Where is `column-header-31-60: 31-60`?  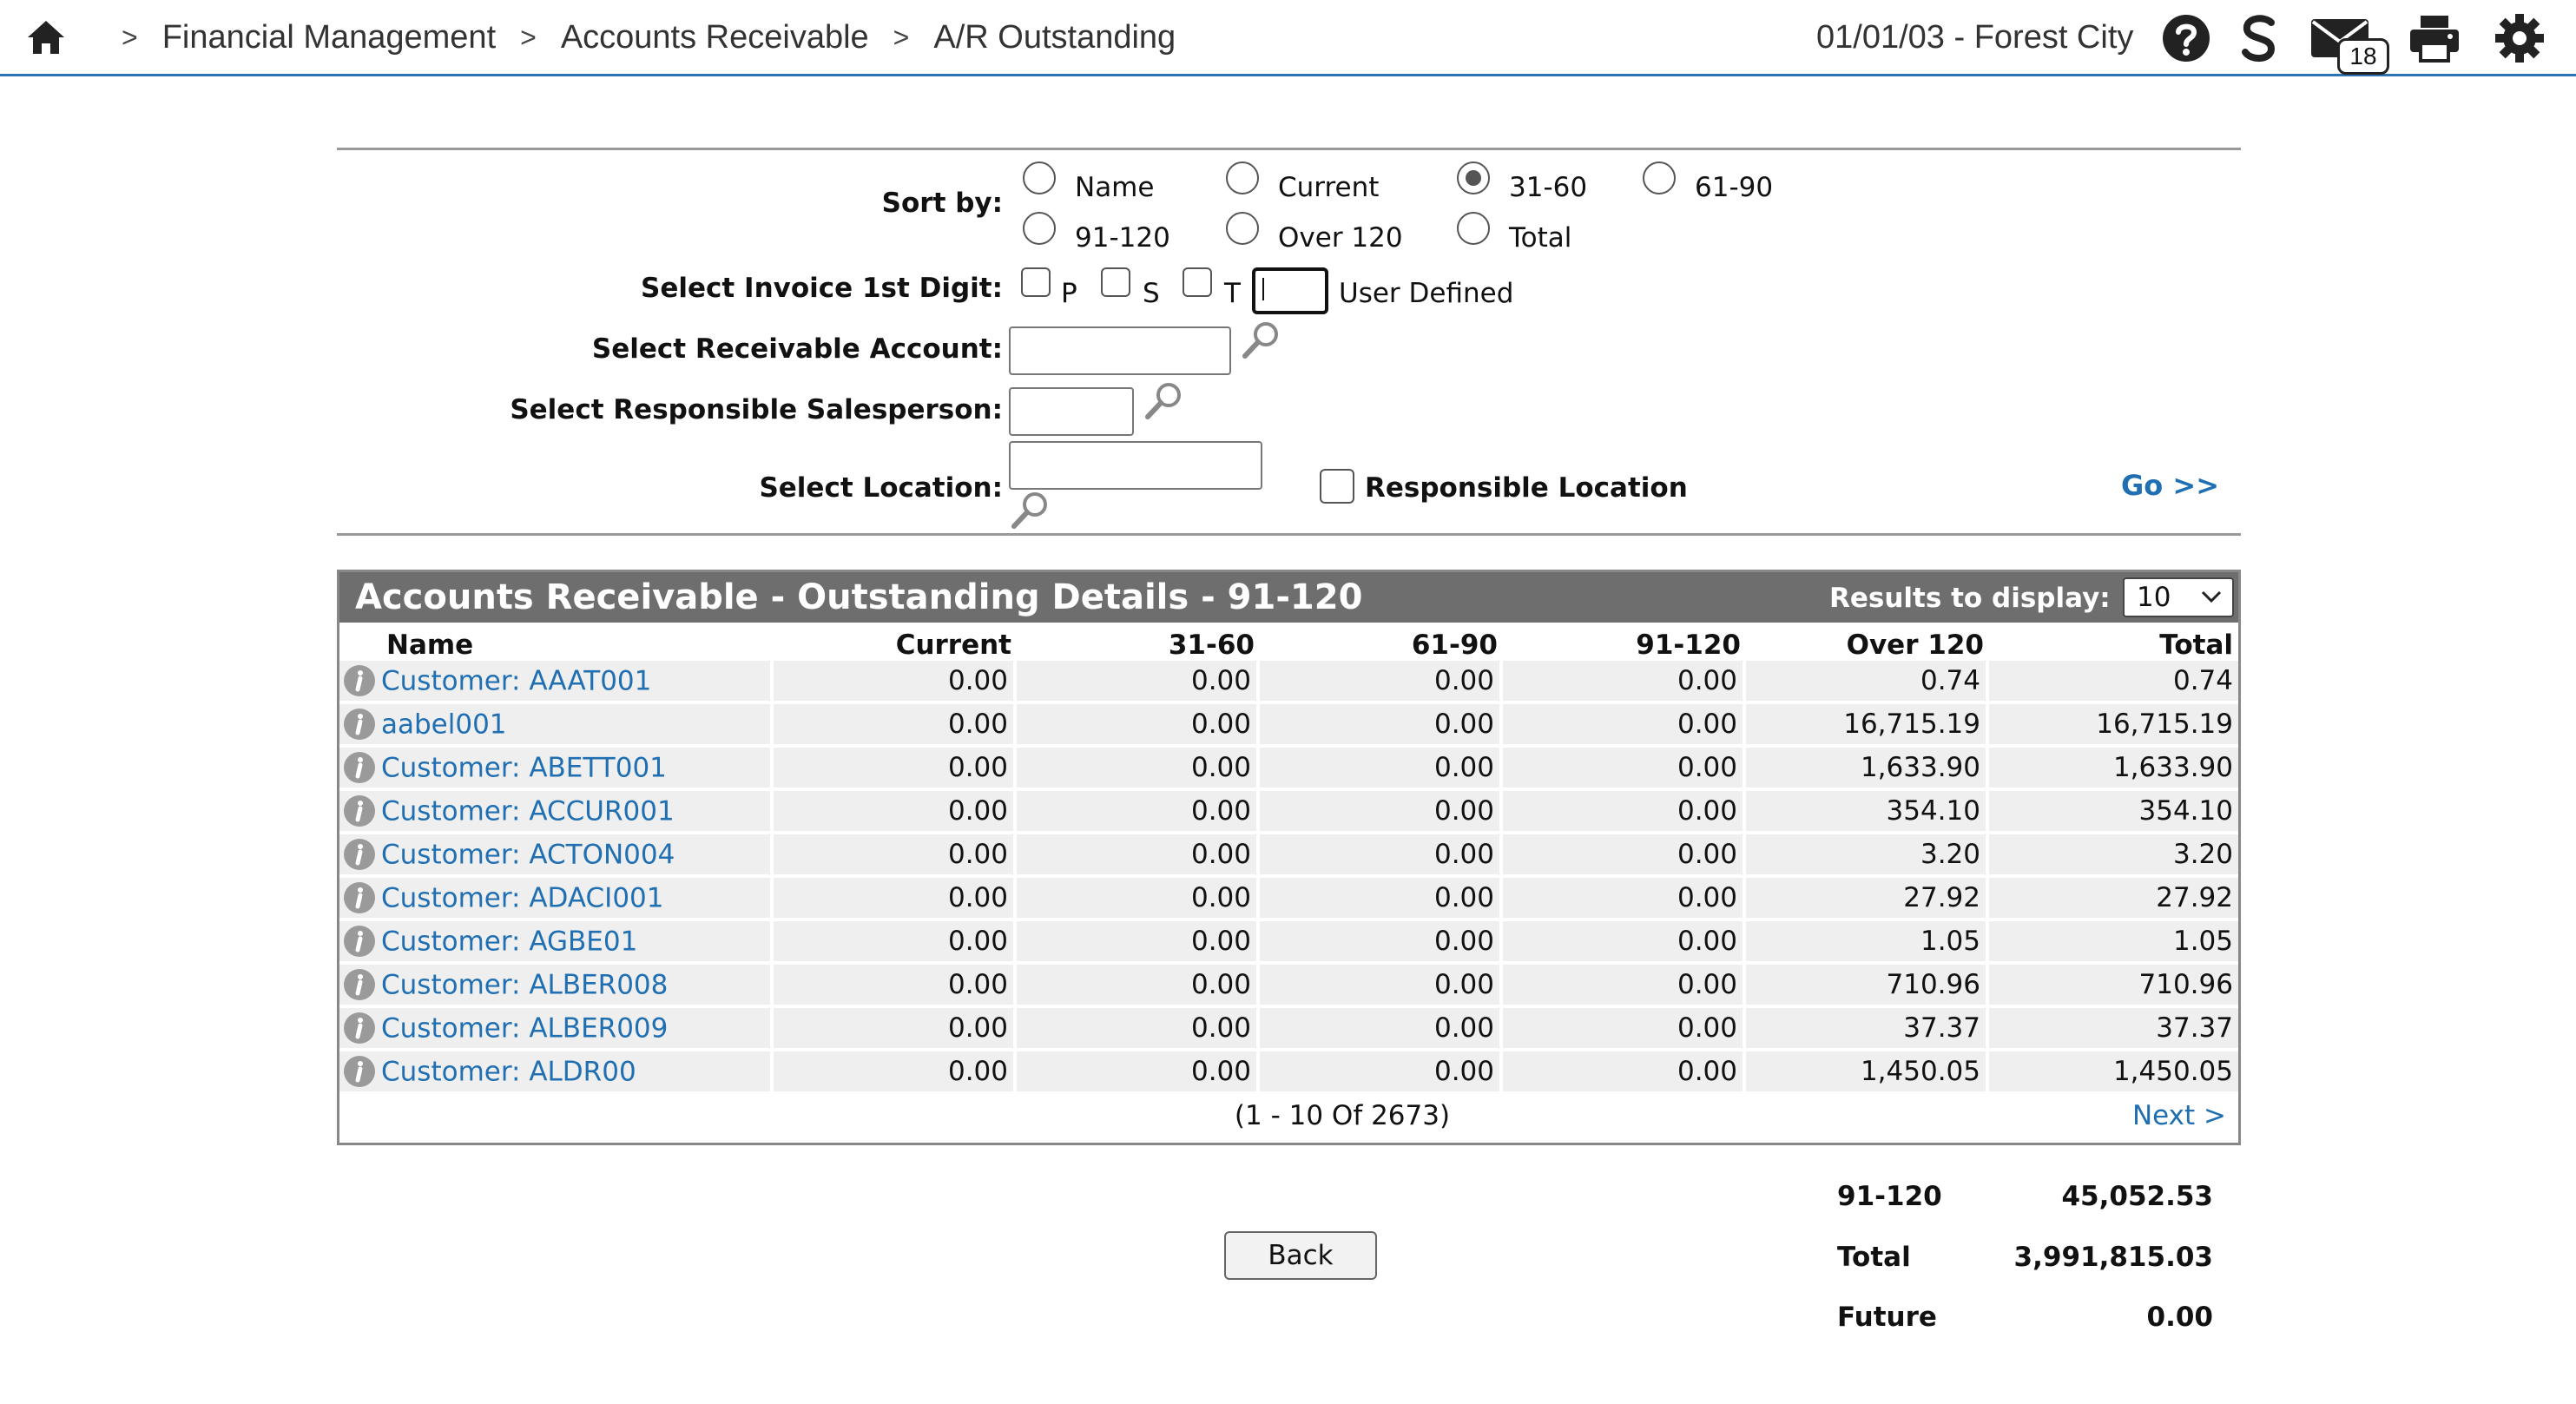 column-header-31-60: 31-60 is located at coordinates (1138, 642).